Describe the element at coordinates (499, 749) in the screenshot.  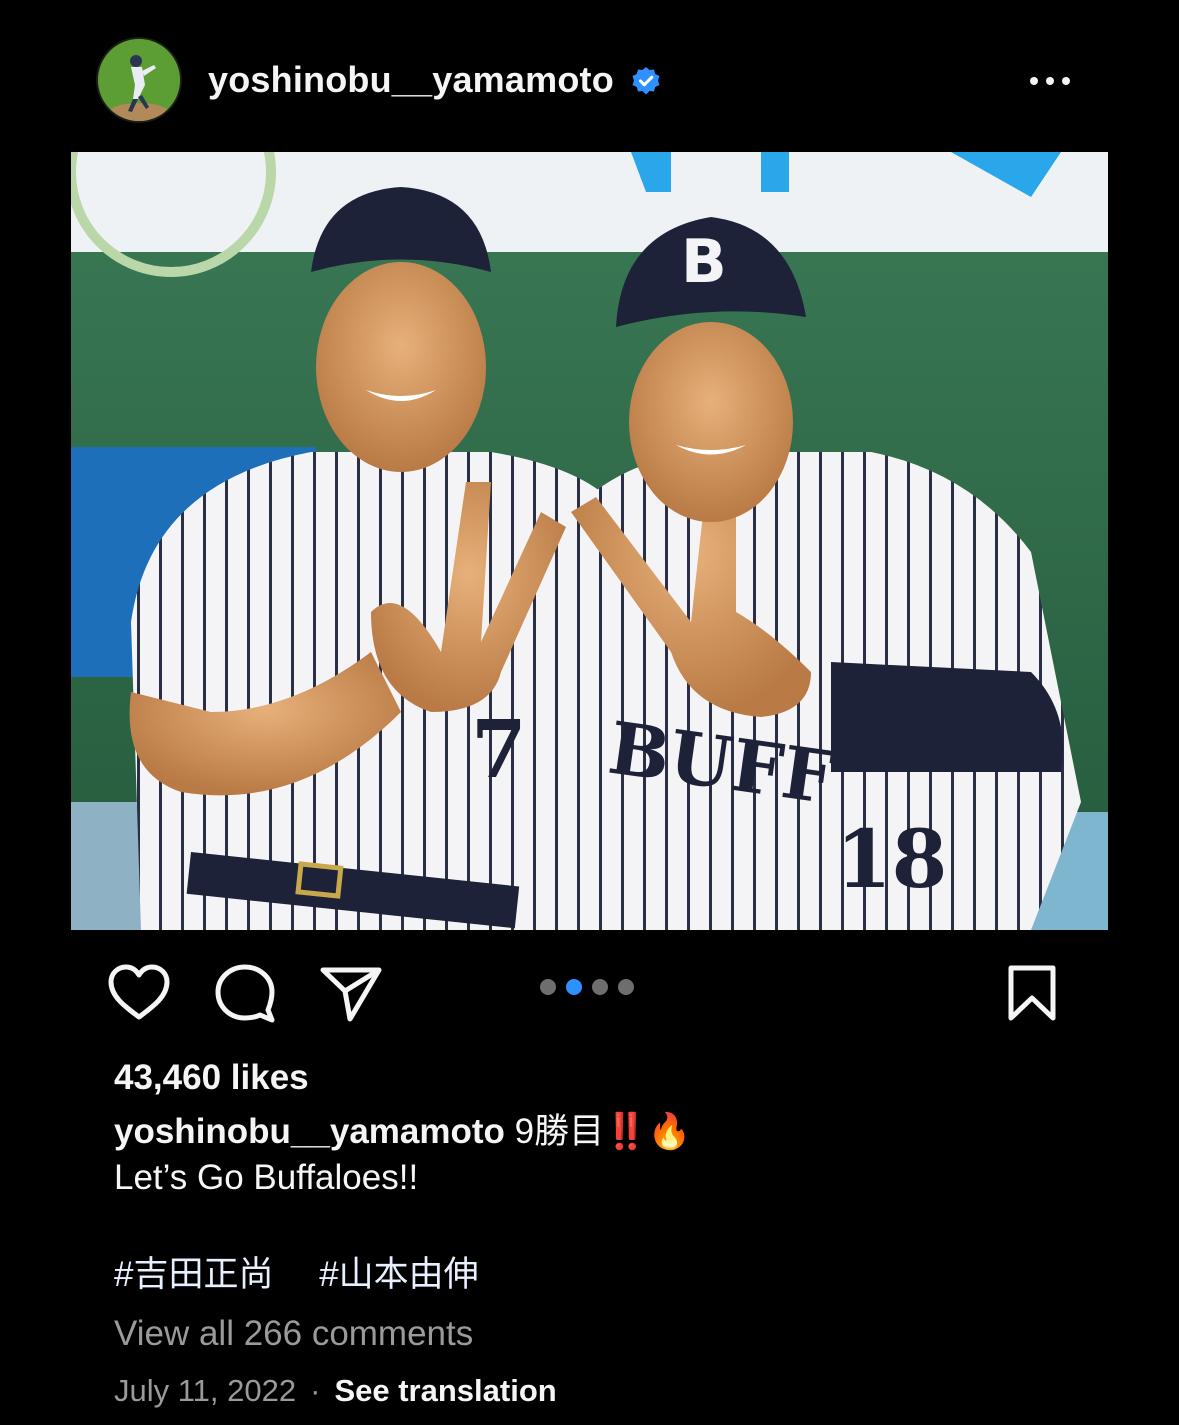
I see `jersey-number-7: 7` at that location.